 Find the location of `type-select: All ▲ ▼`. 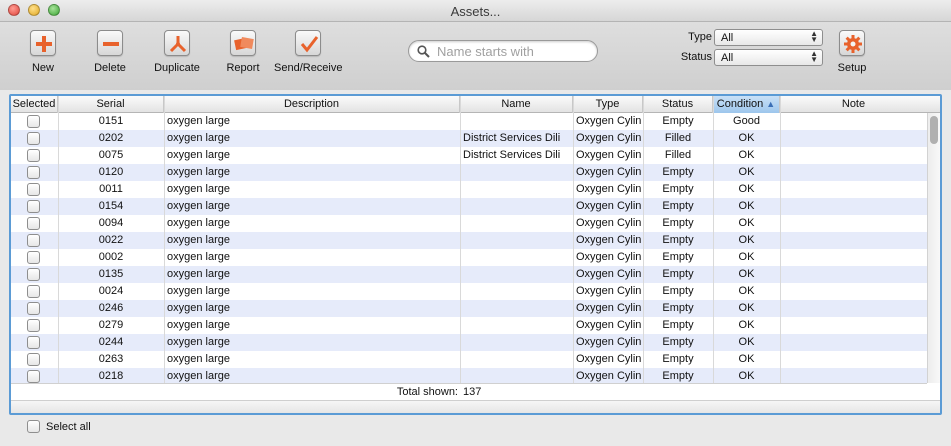

type-select: All ▲ ▼ is located at coordinates (768, 37).